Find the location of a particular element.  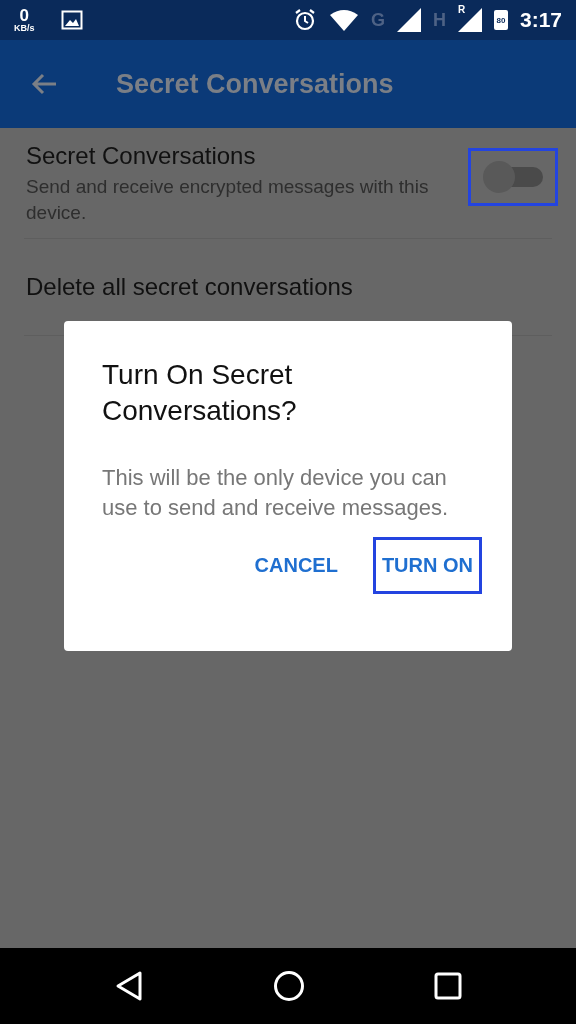

roaming-indicator: R is located at coordinates (461, 9).